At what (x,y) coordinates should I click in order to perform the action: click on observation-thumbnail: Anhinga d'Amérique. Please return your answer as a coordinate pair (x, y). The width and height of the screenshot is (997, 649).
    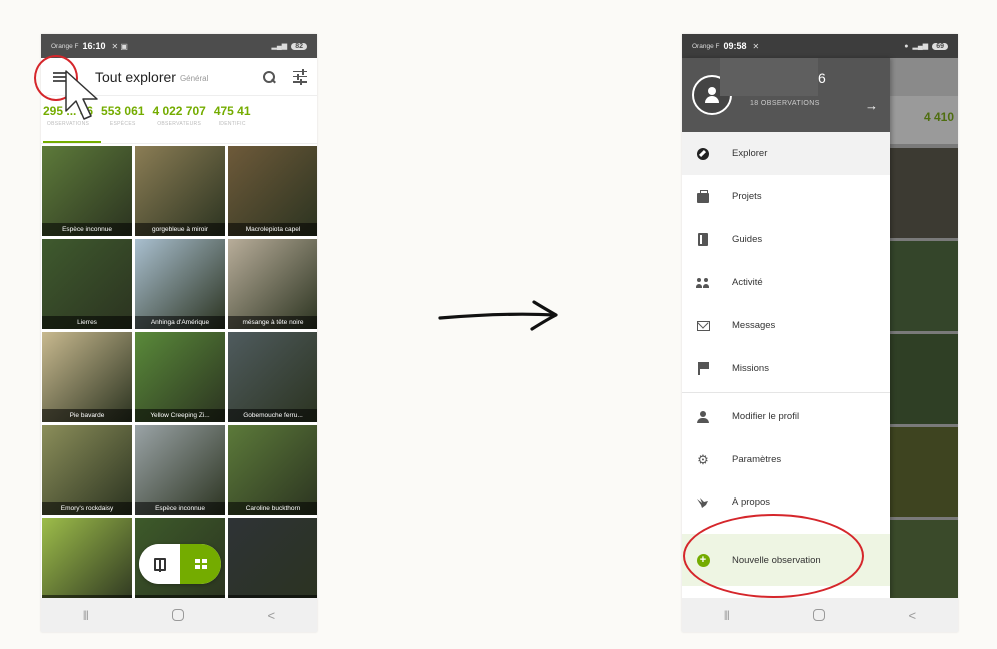
    Looking at the image, I should click on (180, 284).